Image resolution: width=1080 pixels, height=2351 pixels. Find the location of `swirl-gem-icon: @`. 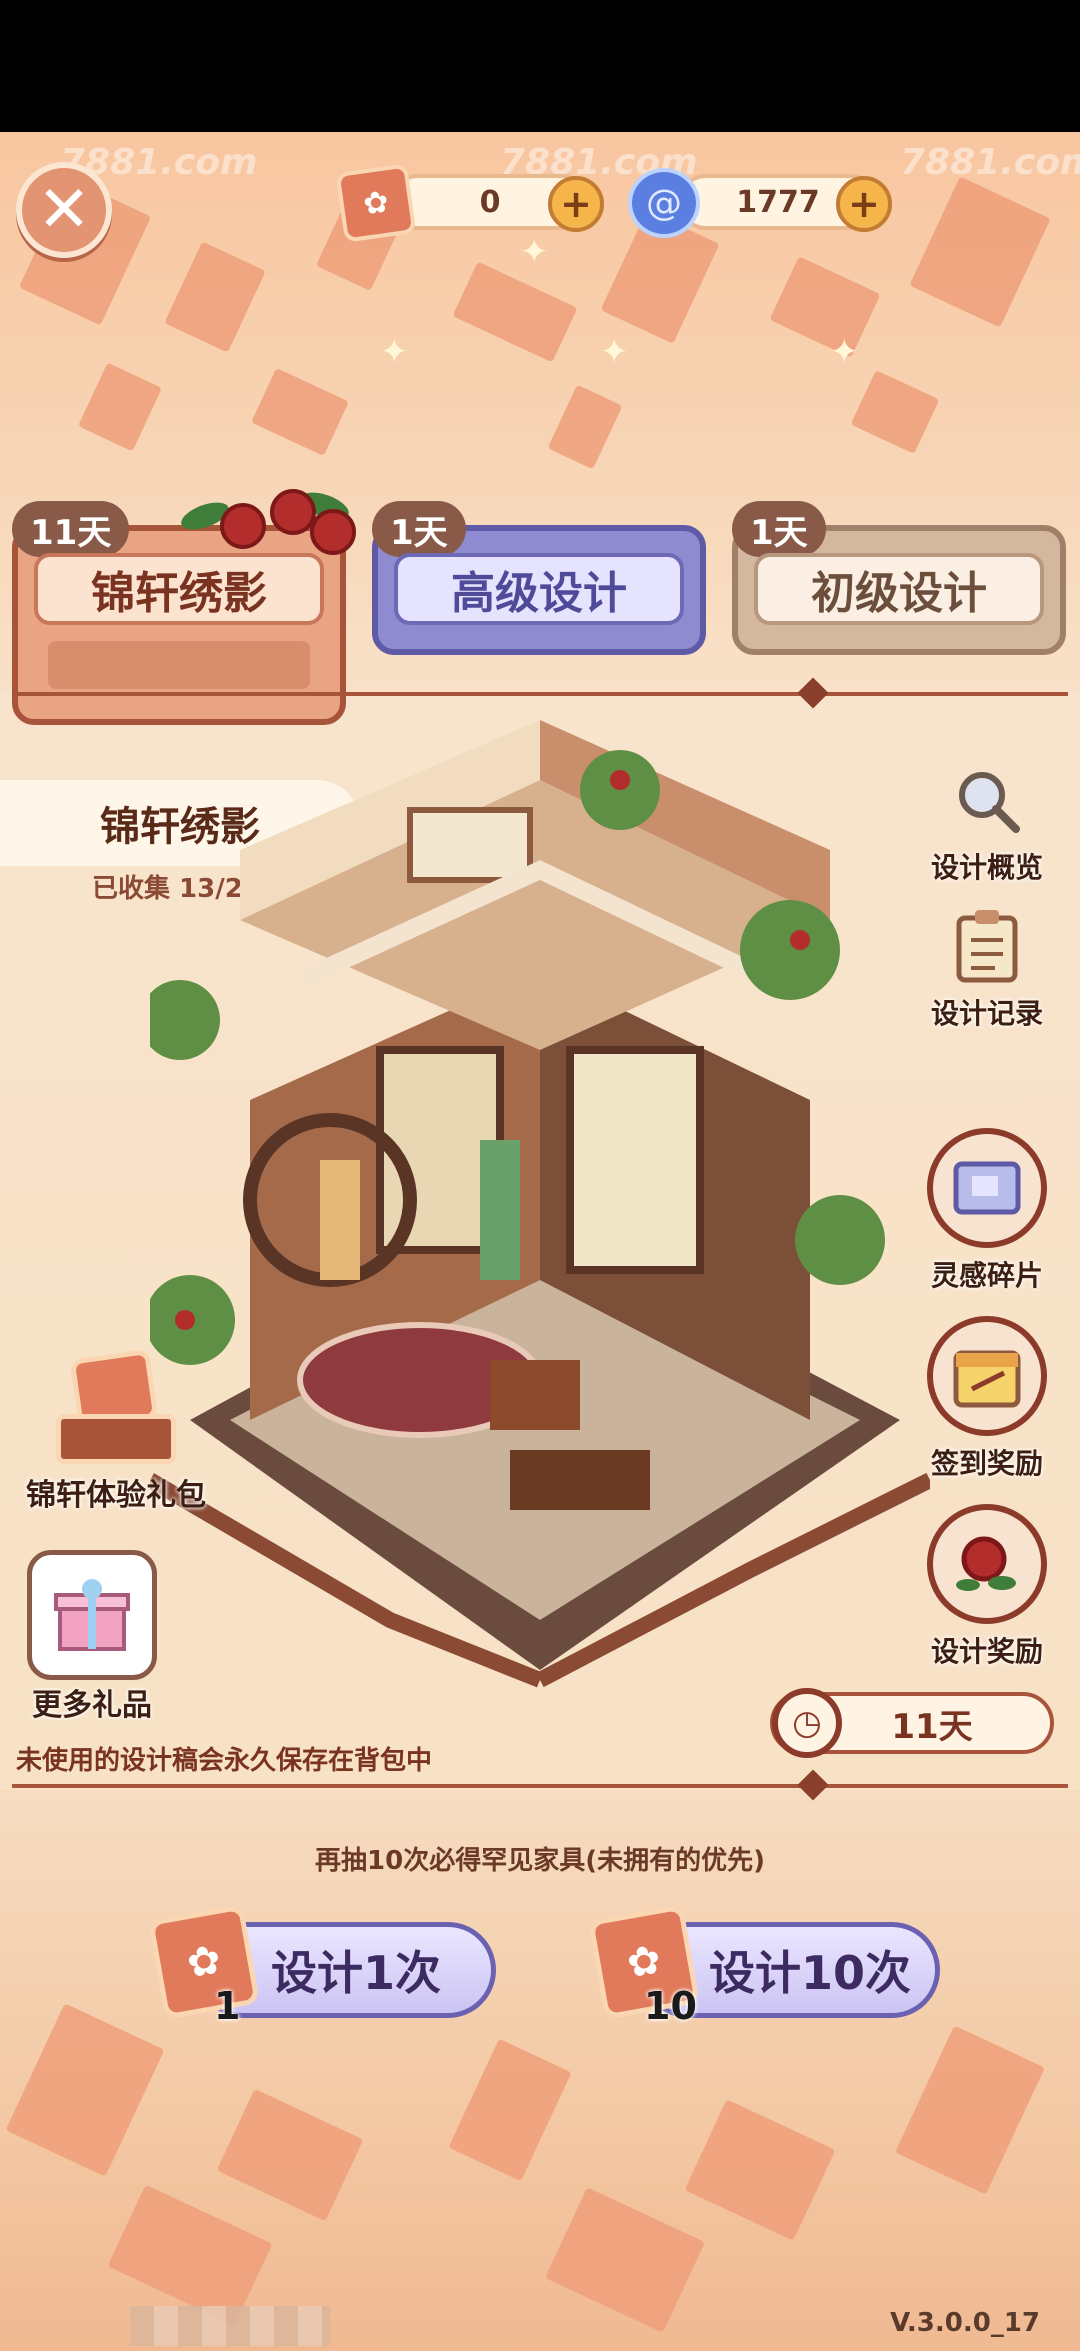

swirl-gem-icon: @ is located at coordinates (664, 203).